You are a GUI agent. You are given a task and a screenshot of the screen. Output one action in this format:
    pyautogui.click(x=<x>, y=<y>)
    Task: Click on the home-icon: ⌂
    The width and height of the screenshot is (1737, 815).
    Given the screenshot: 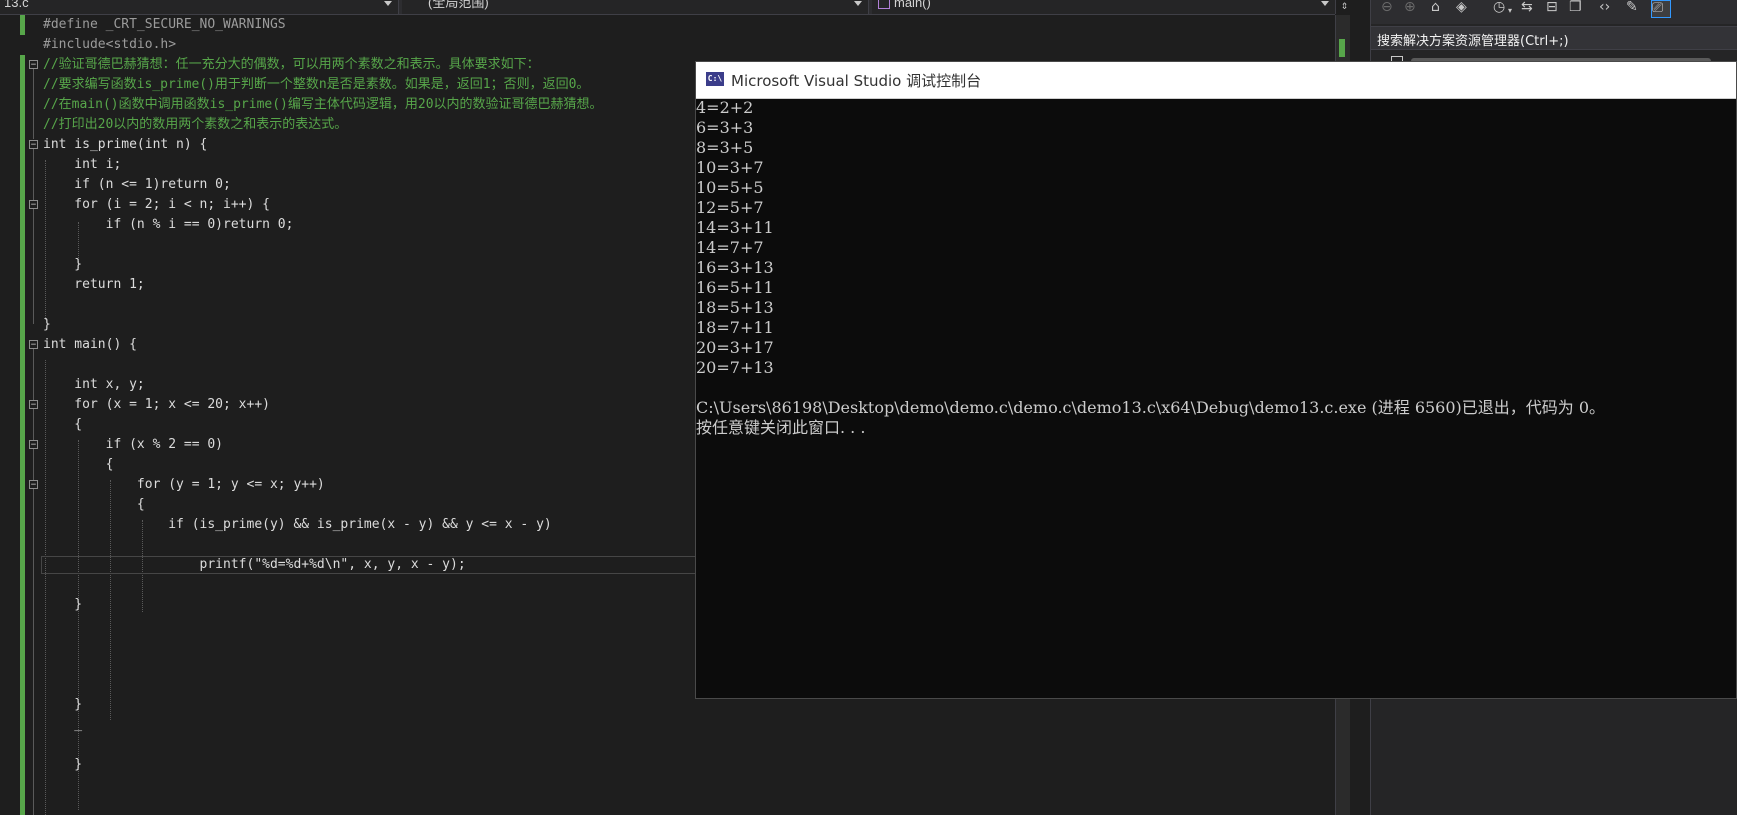 What is the action you would take?
    pyautogui.click(x=1435, y=8)
    